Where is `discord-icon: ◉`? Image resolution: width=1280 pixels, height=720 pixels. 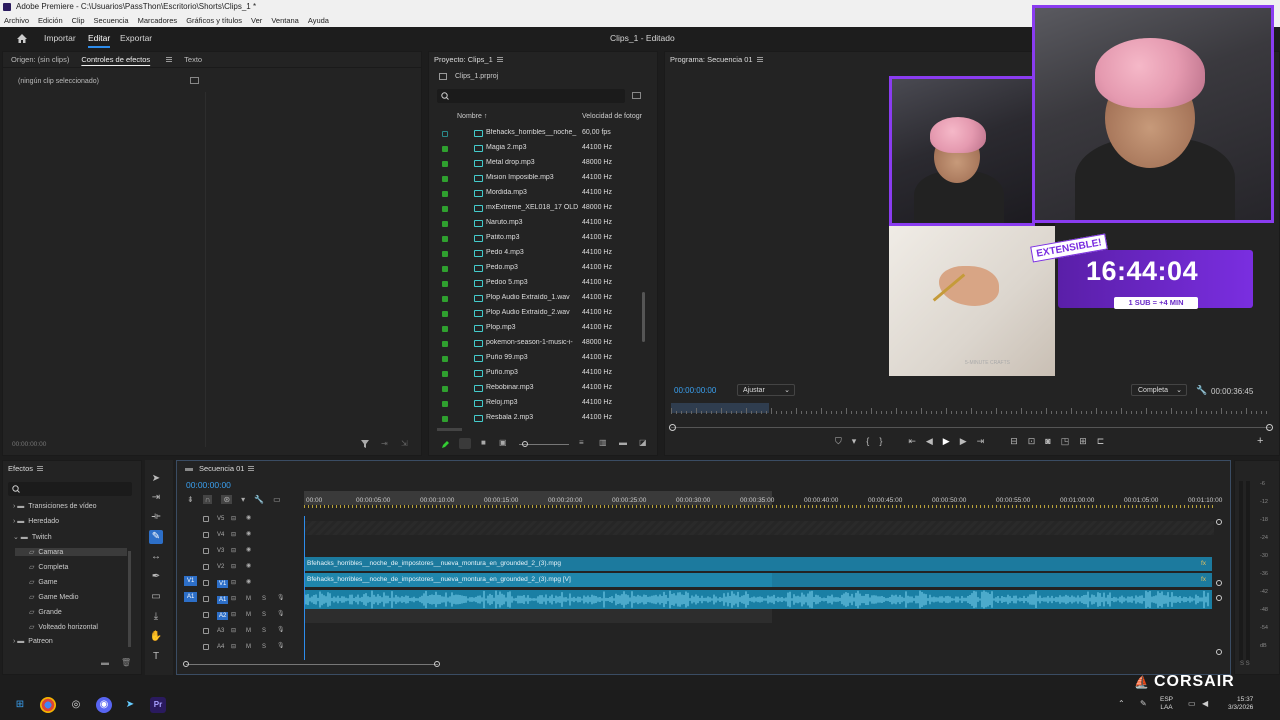 discord-icon: ◉ is located at coordinates (104, 705).